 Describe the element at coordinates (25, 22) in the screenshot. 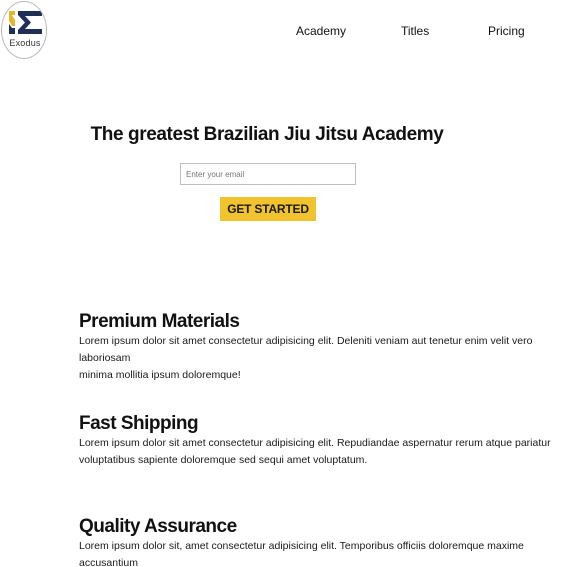

I see `exodus-sigma-icon` at that location.